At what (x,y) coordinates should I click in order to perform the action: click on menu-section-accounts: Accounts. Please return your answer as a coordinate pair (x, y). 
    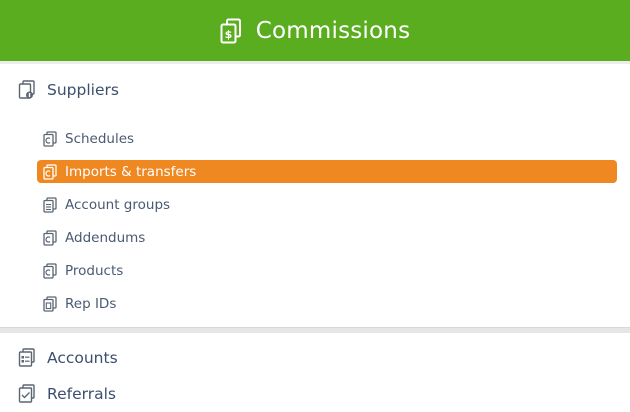
    Looking at the image, I should click on (59, 358).